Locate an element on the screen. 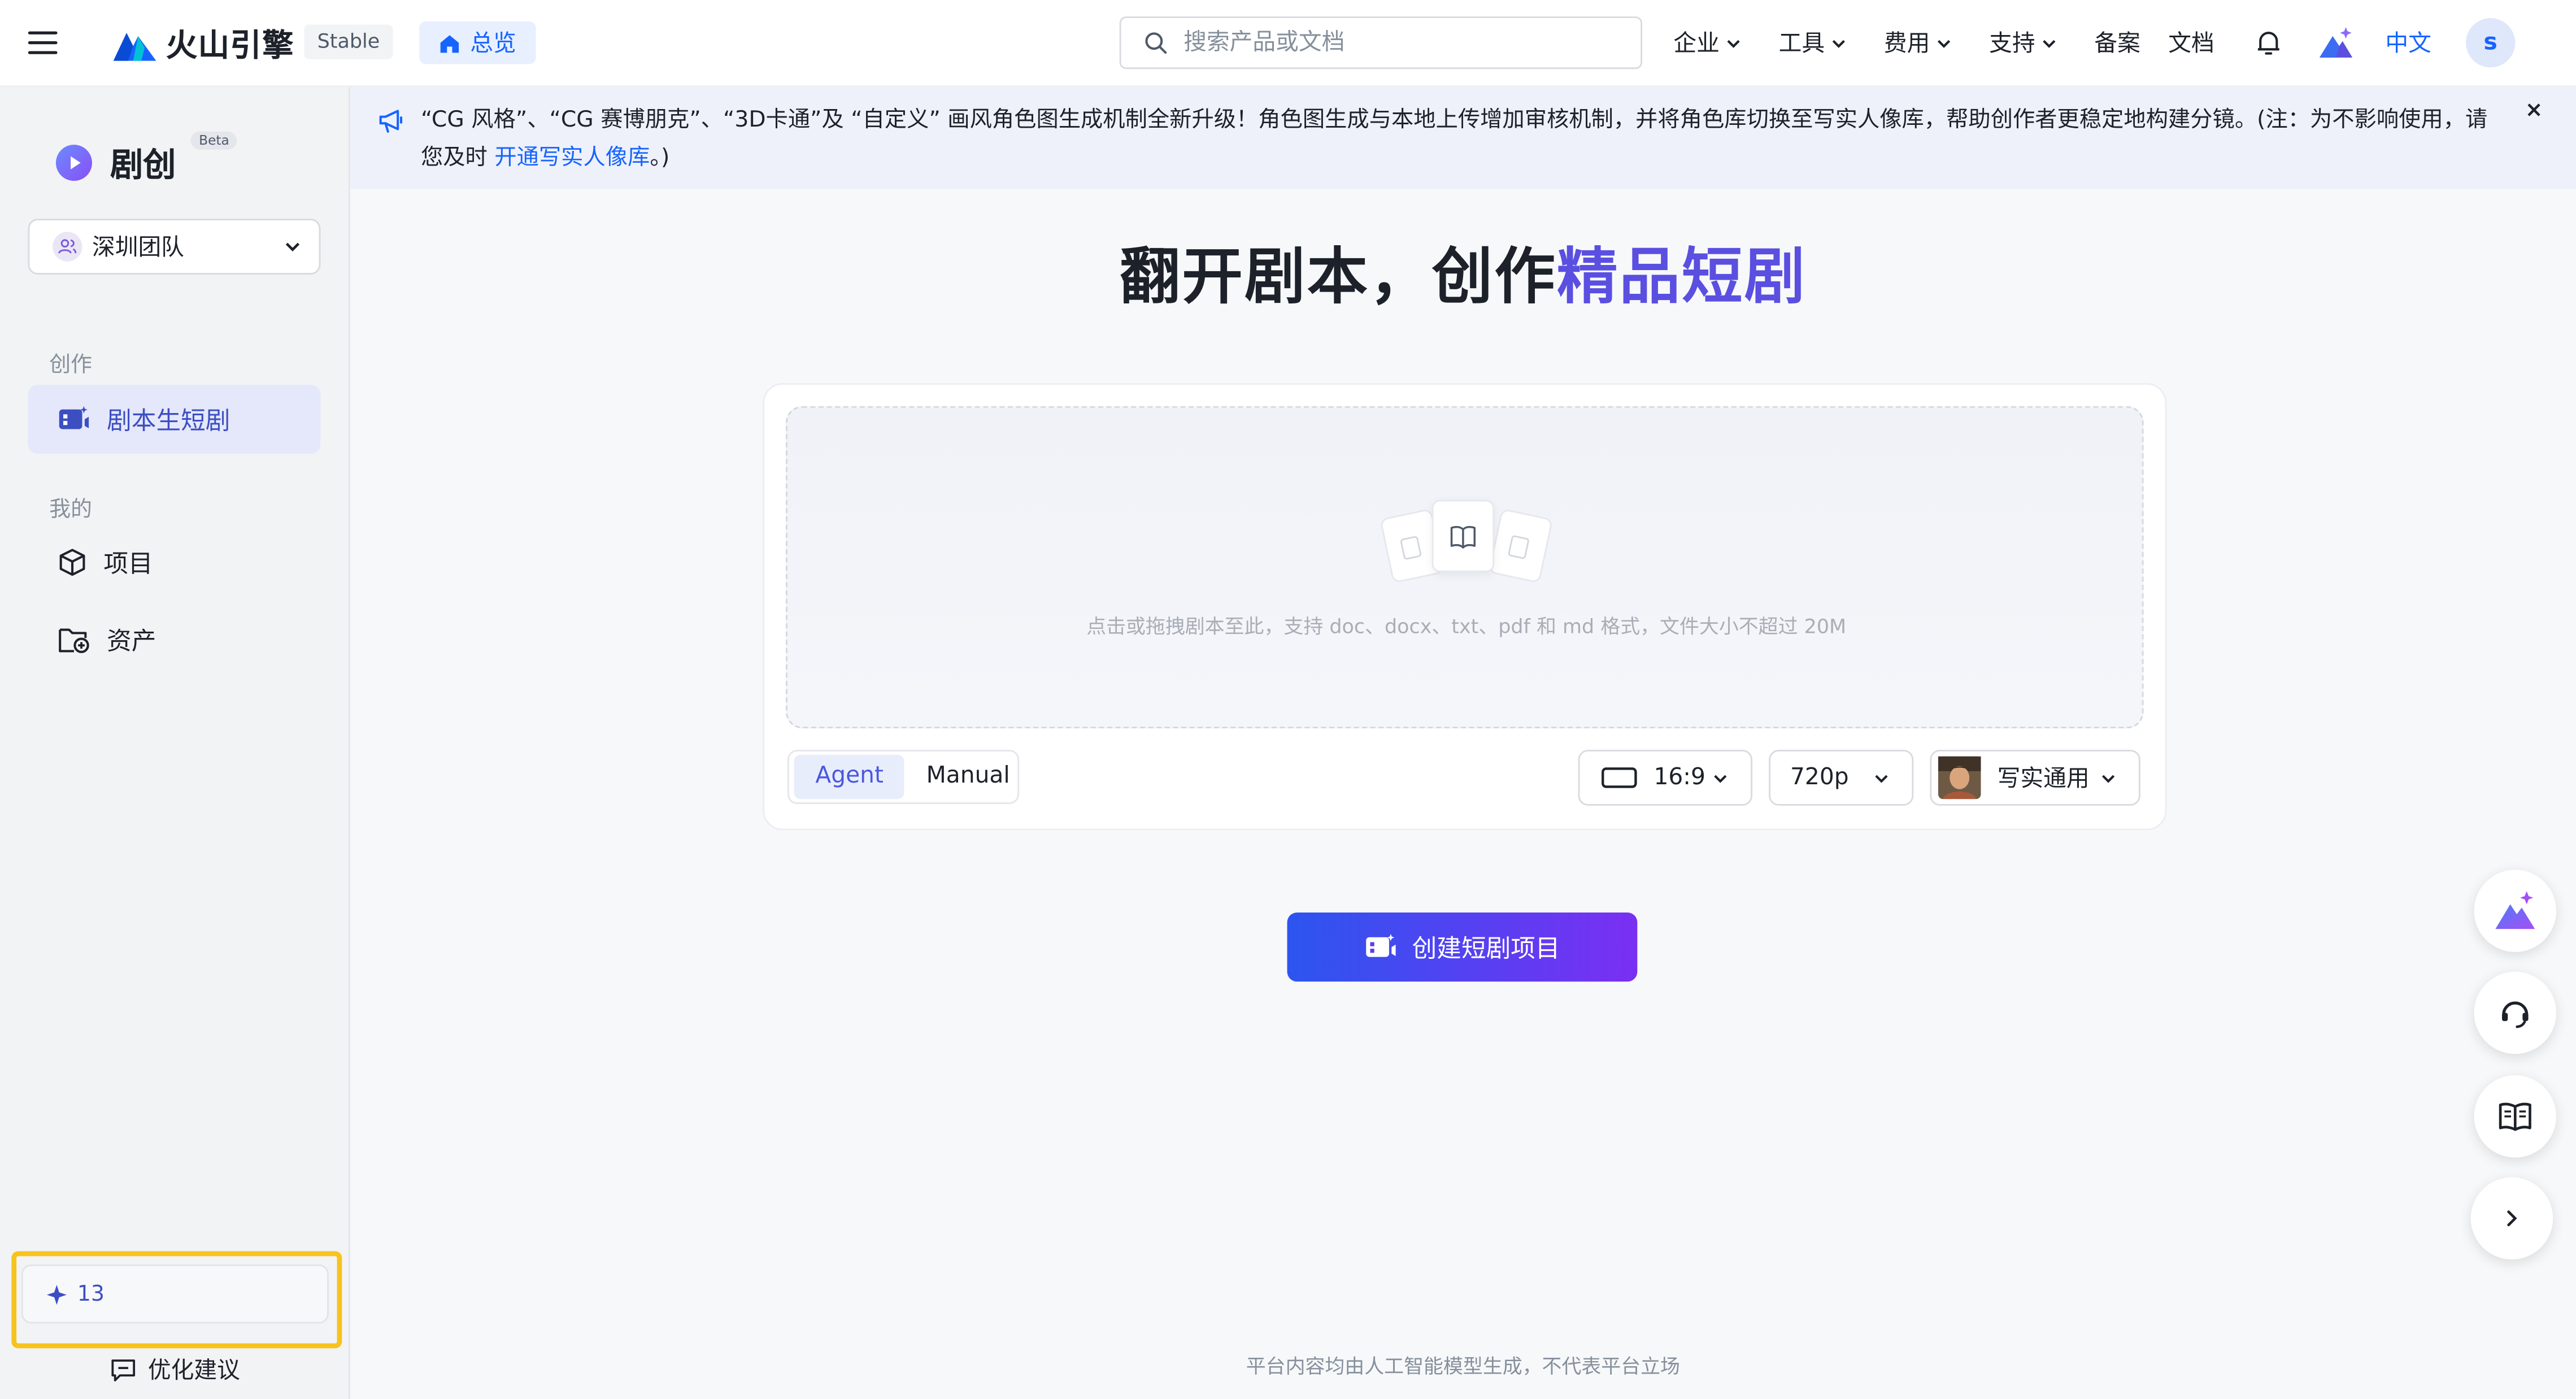  brand-logo: 火山引擎 is located at coordinates (203, 44).